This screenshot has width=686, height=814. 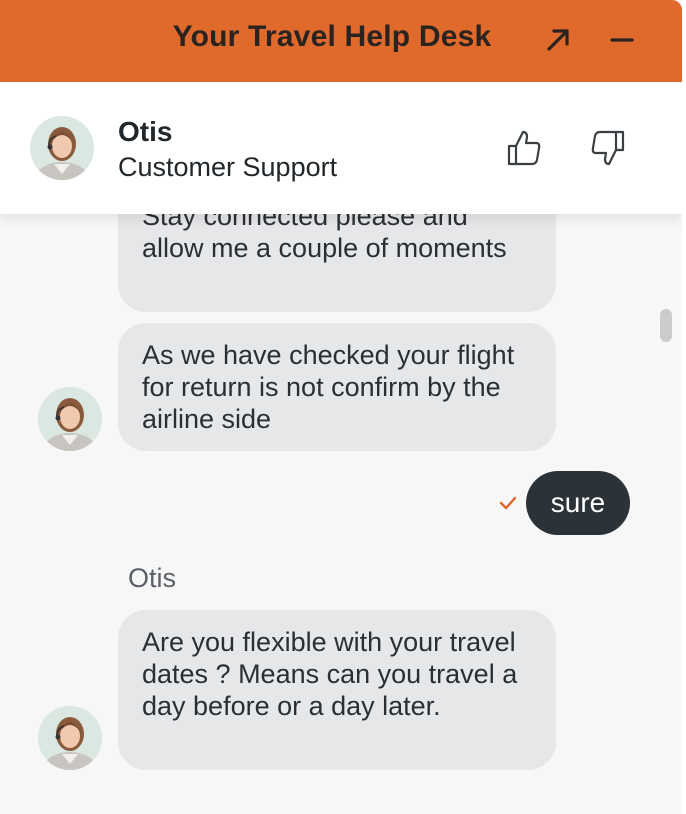 I want to click on arrow-up-right-icon, so click(x=558, y=40).